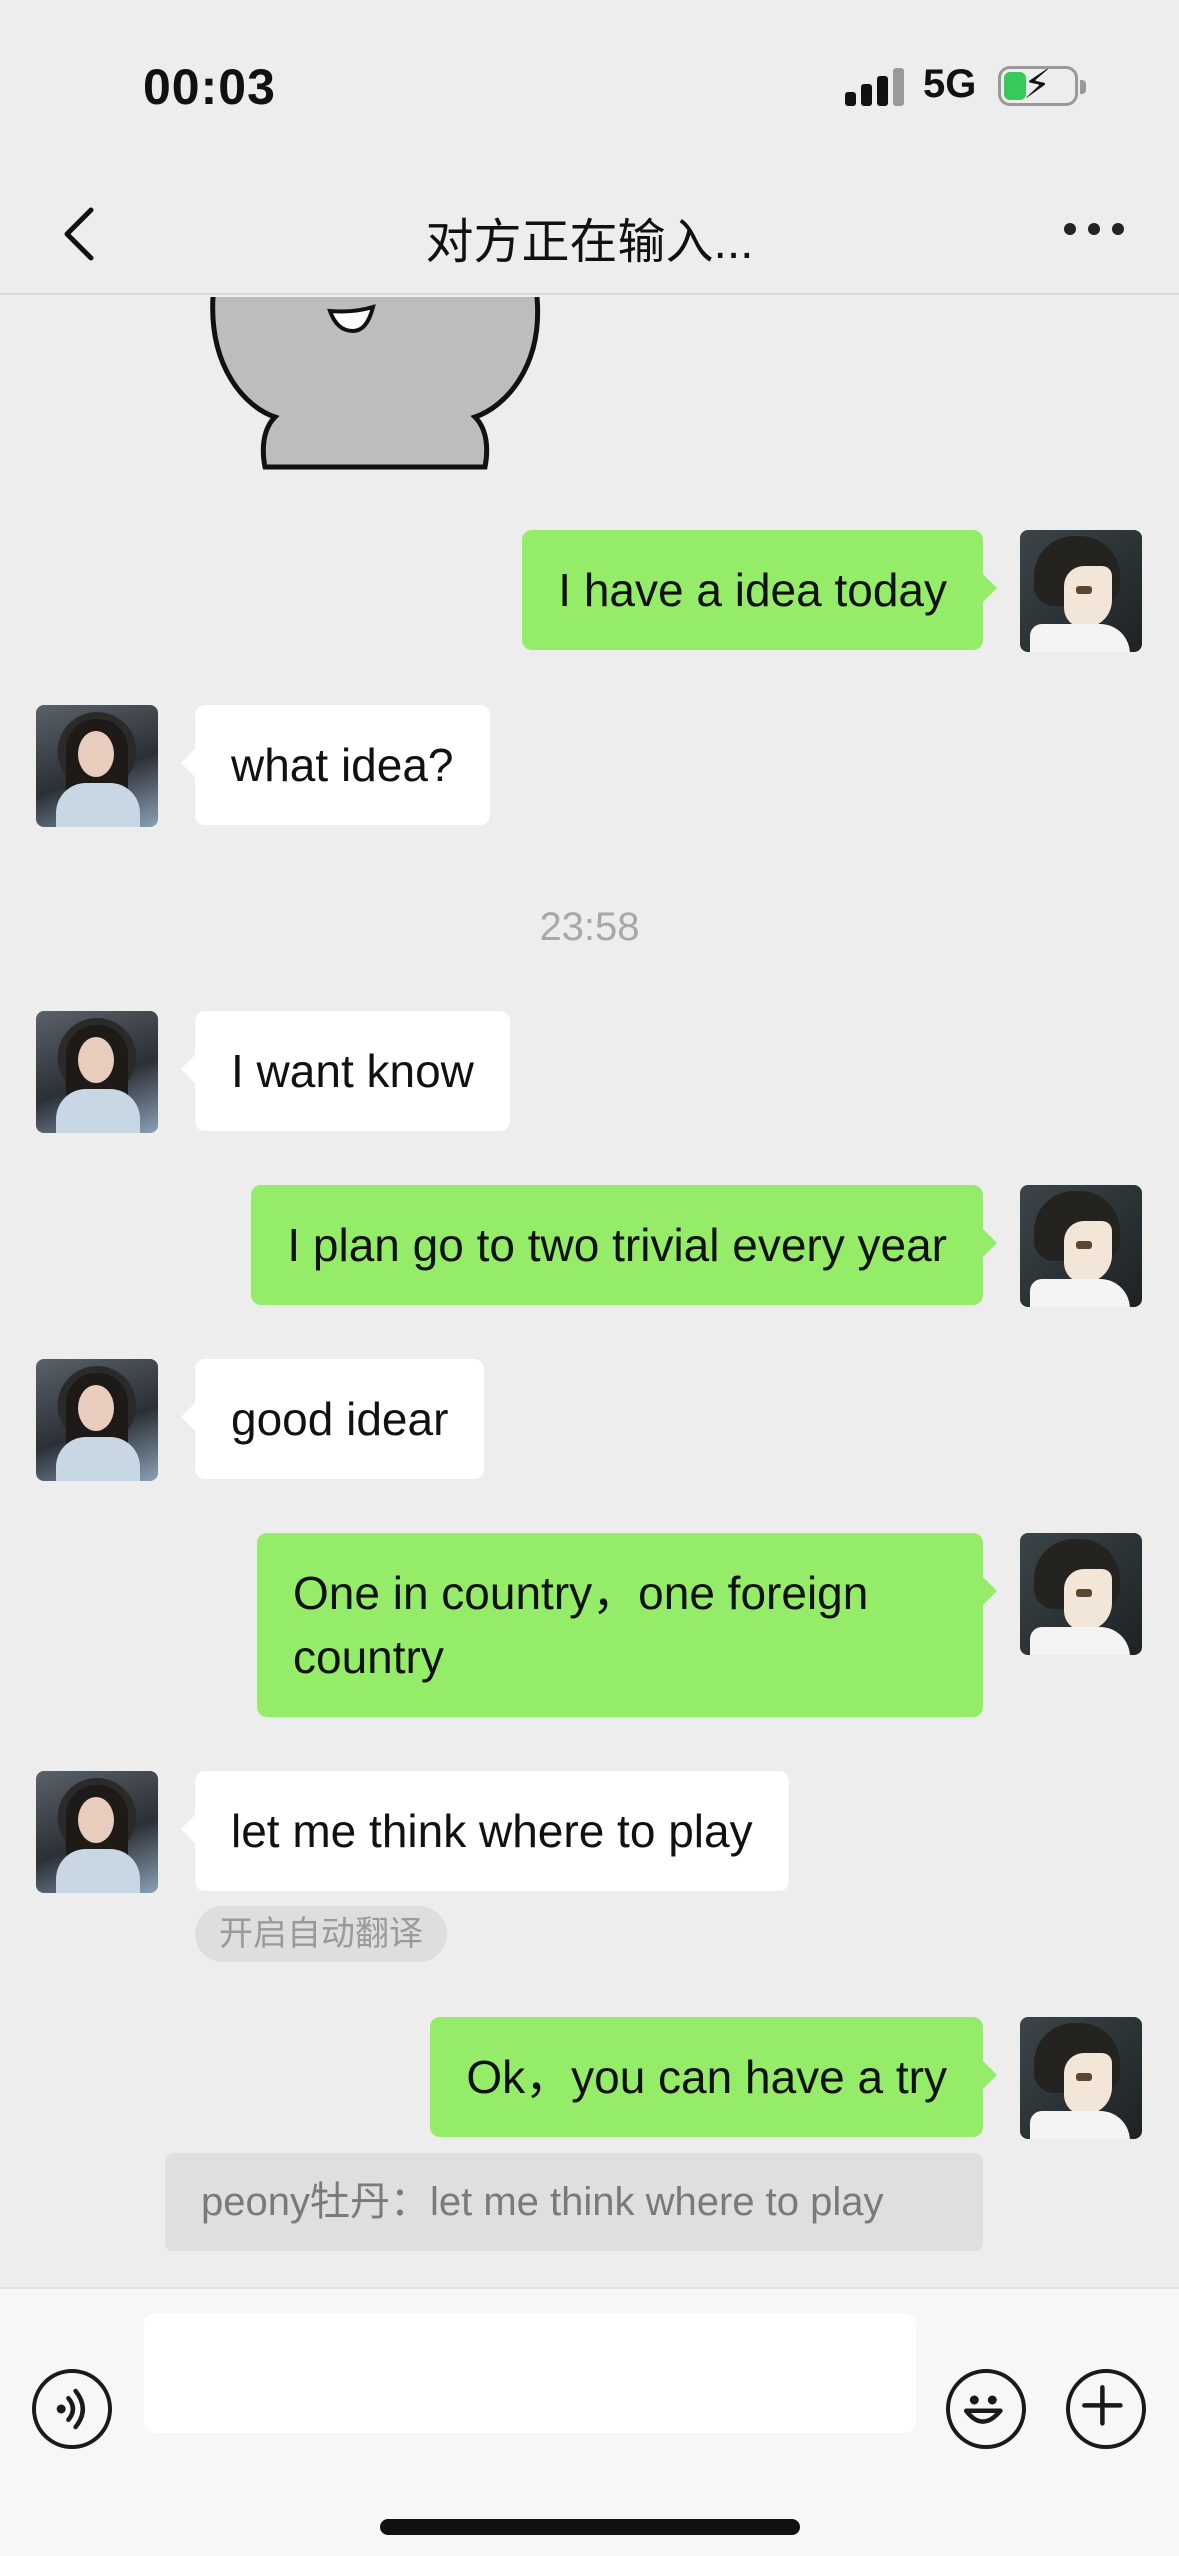 This screenshot has height=2556, width=1179. What do you see at coordinates (589, 85) in the screenshot?
I see `status-bar: 00:03 5G ⚡` at bounding box center [589, 85].